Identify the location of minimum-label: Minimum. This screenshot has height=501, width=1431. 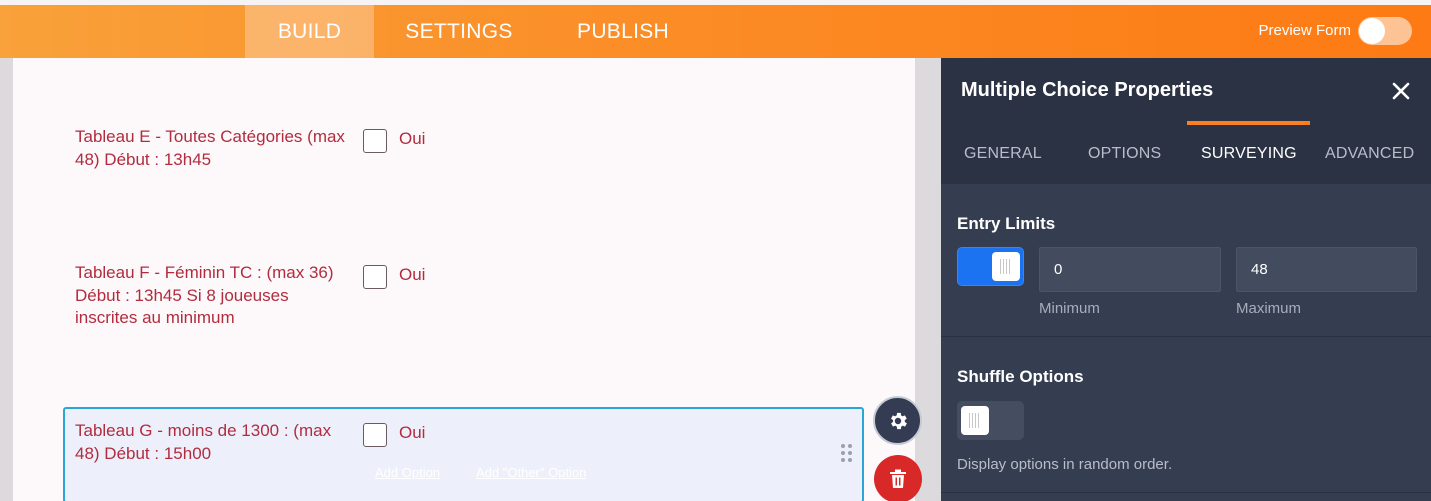
(1069, 308).